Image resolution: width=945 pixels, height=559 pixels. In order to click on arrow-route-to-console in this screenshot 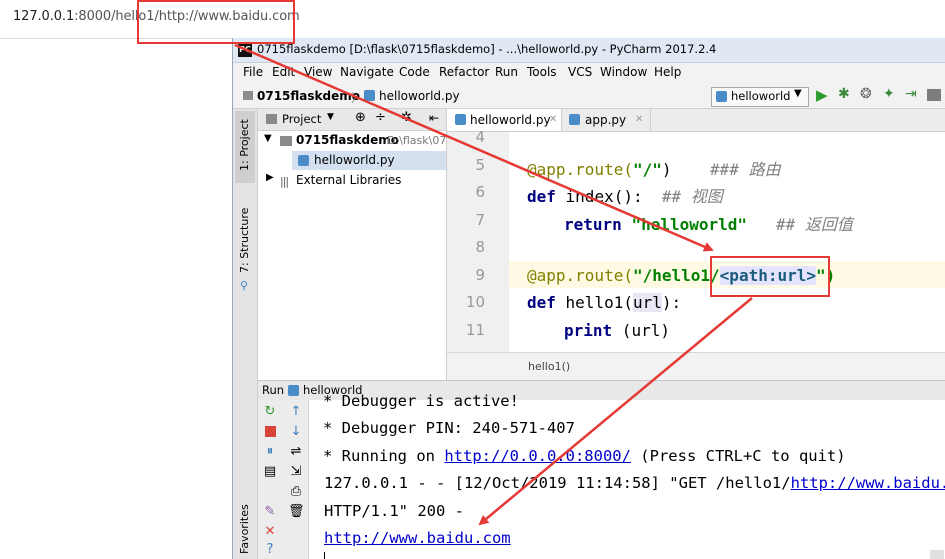, I will do `click(615, 411)`.